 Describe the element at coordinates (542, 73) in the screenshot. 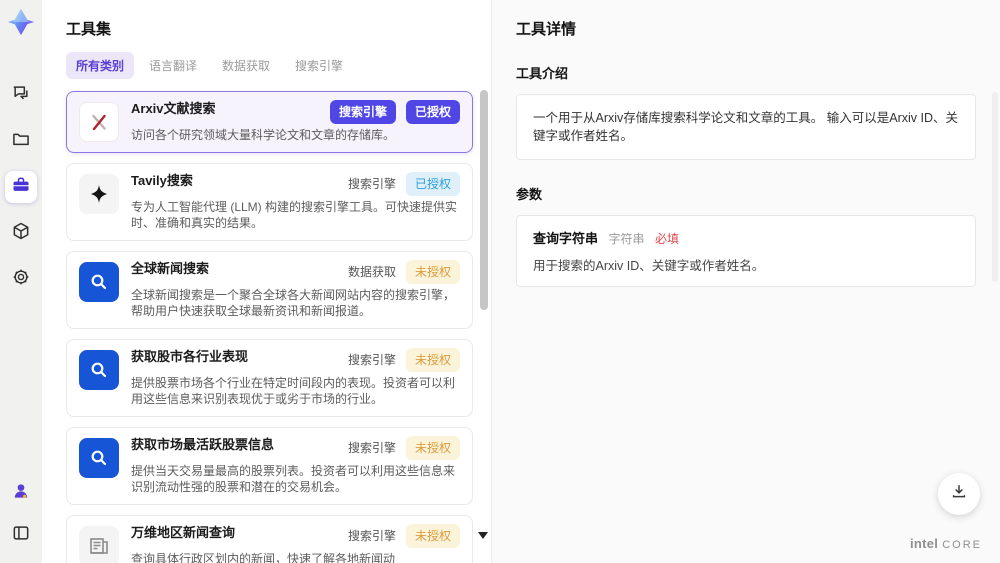

I see `intro-heading: 工具介绍` at that location.